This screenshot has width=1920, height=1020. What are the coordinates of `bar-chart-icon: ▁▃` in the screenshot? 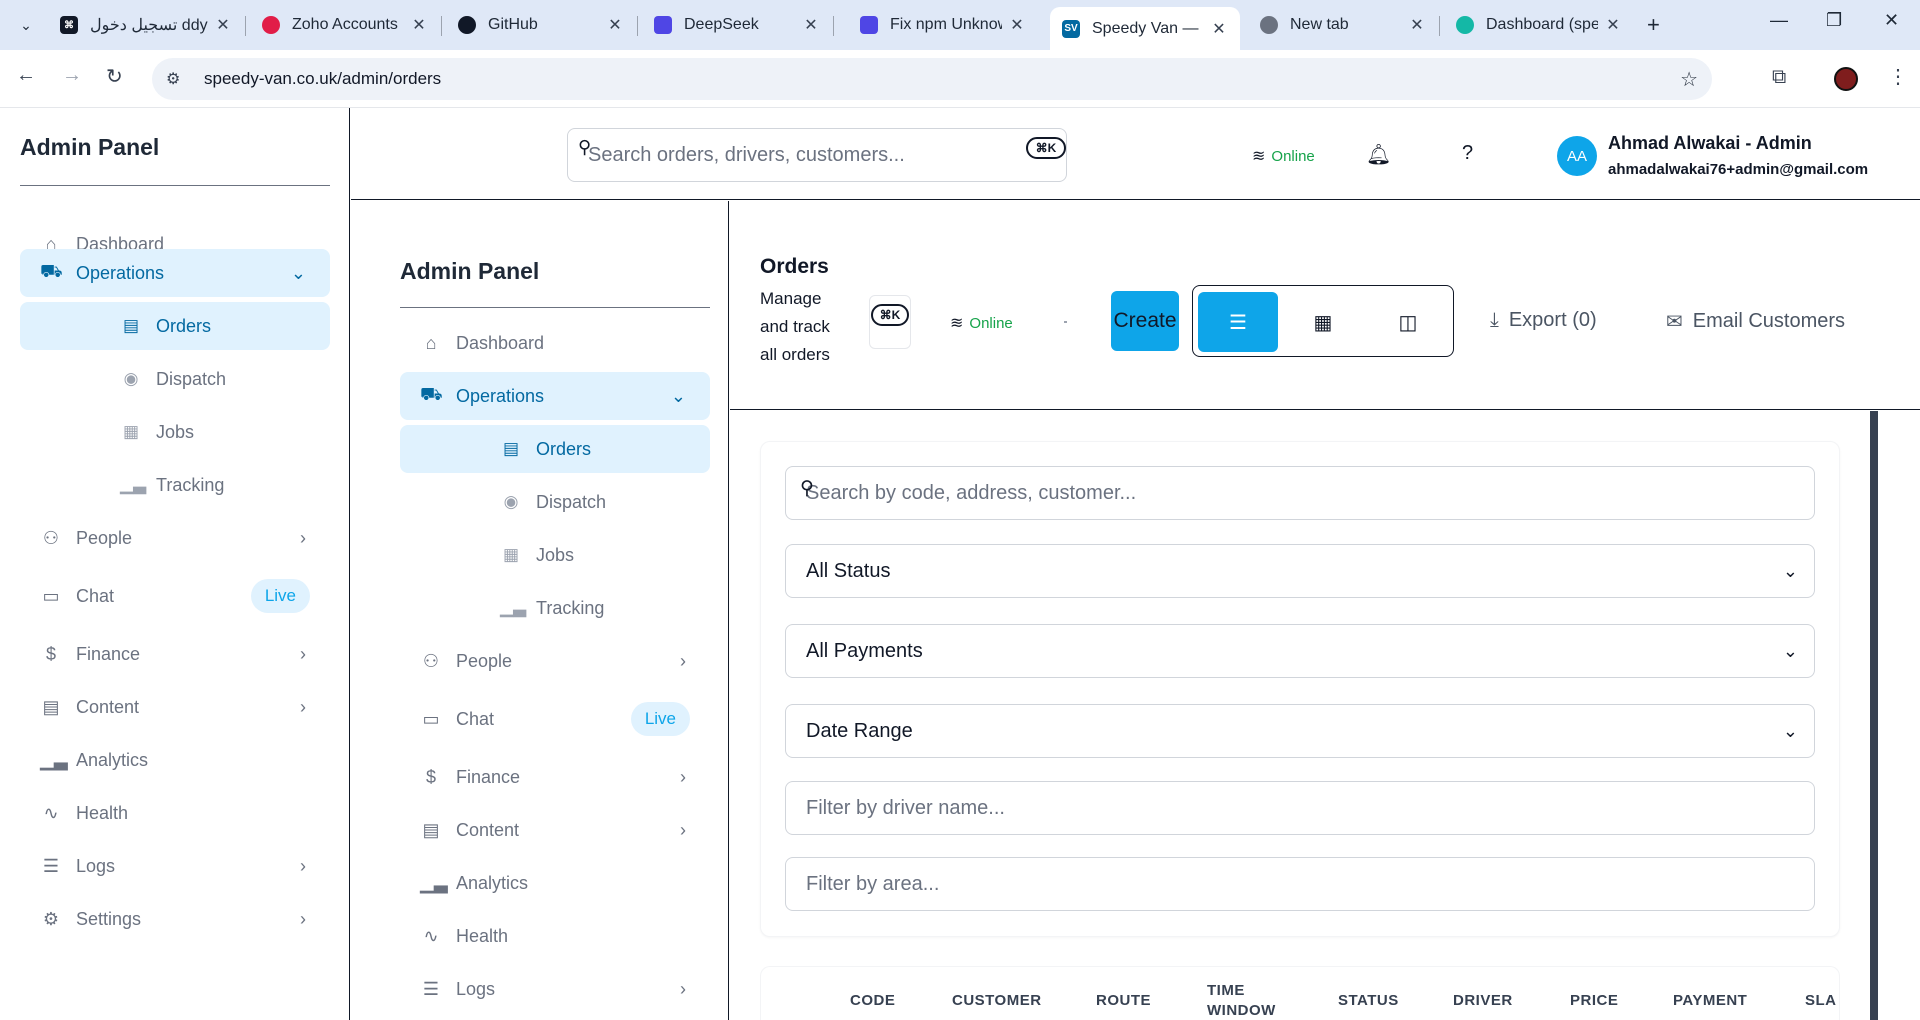 It's located at (133, 484).